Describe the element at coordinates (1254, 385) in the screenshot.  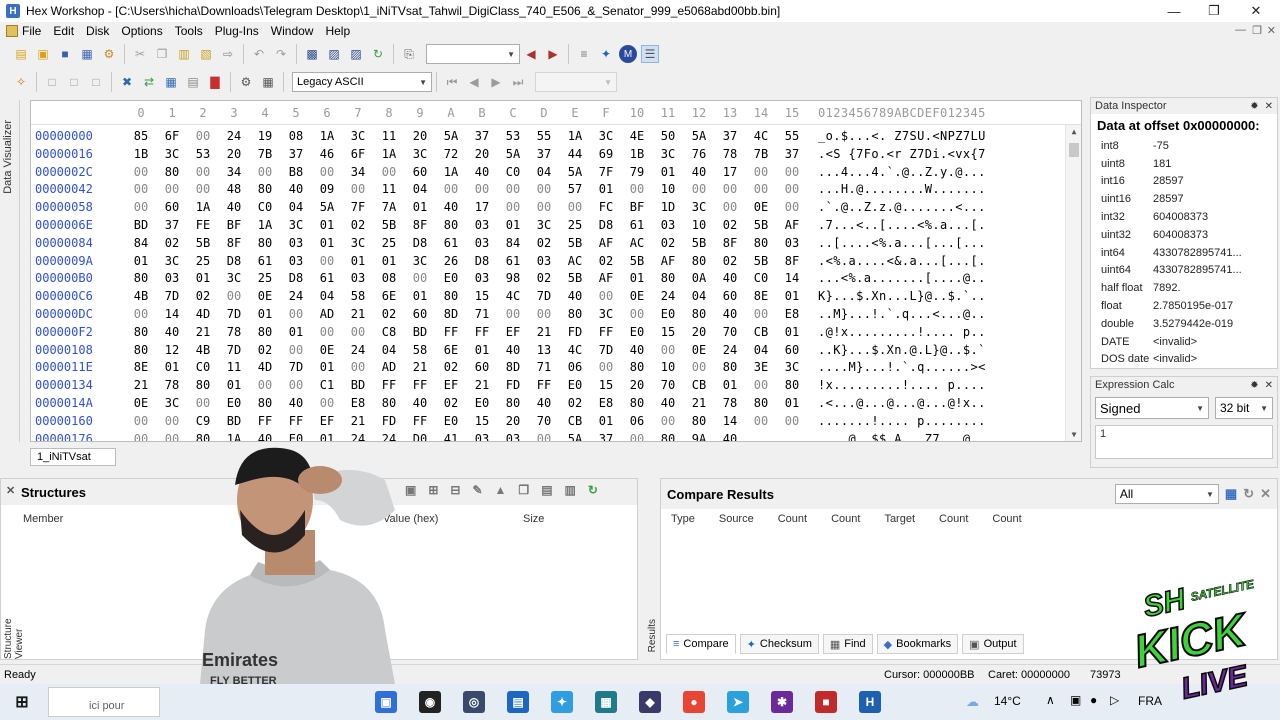
I see `pin-icon: ✹` at that location.